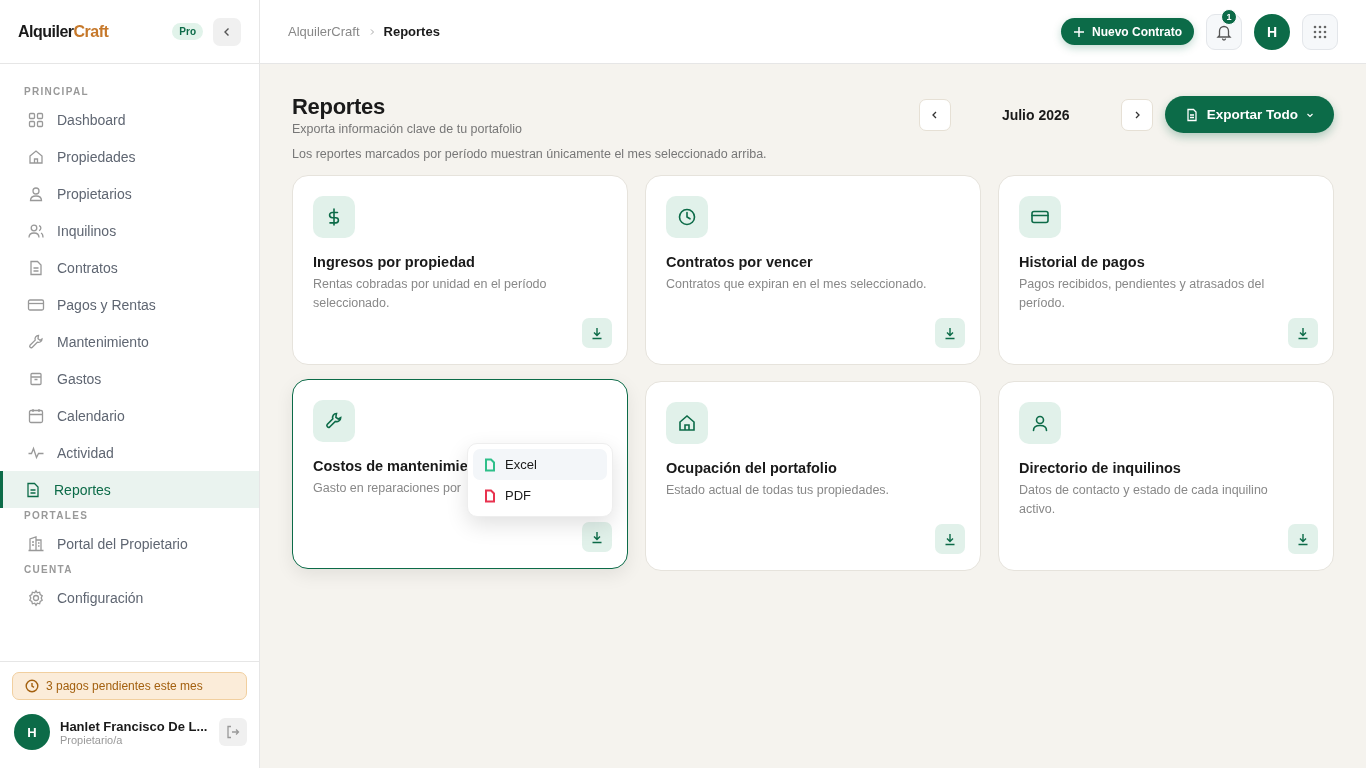 This screenshot has width=1366, height=768. What do you see at coordinates (1100, 468) in the screenshot?
I see `card-title: Directorio de inquilinos` at bounding box center [1100, 468].